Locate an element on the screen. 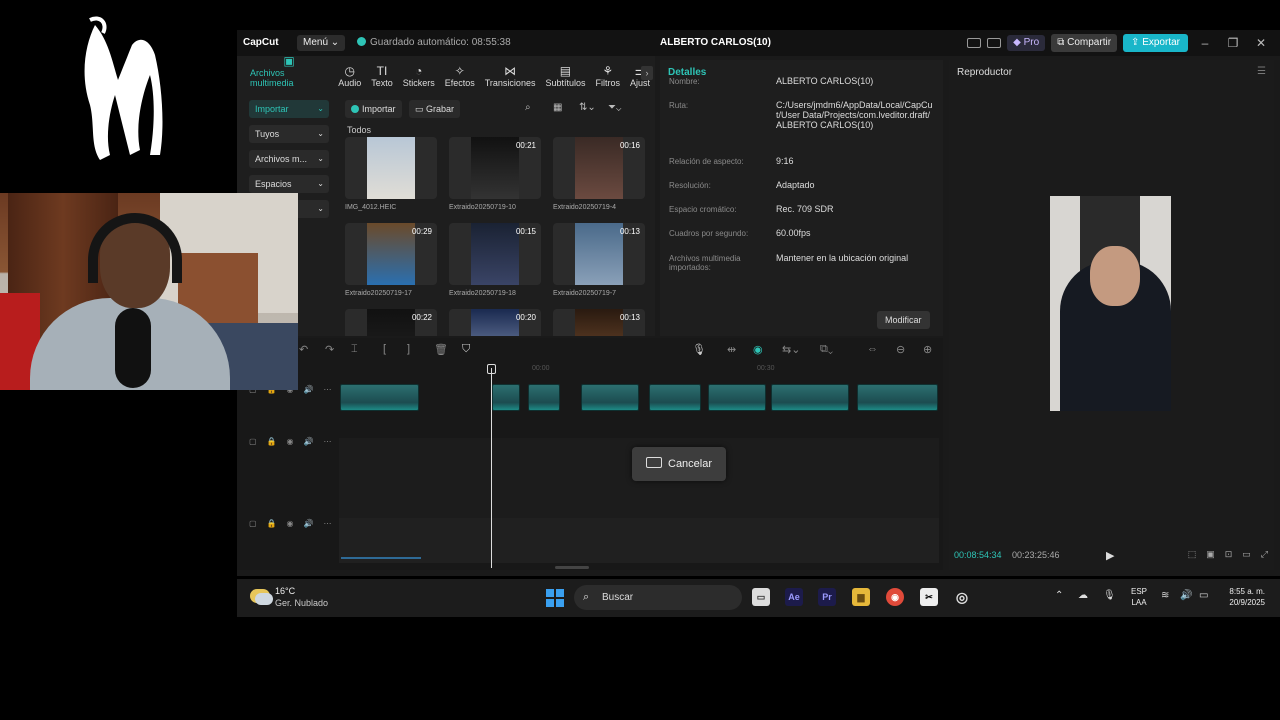 This screenshot has width=1280, height=720. delete-icon: 🗑 is located at coordinates (441, 349).